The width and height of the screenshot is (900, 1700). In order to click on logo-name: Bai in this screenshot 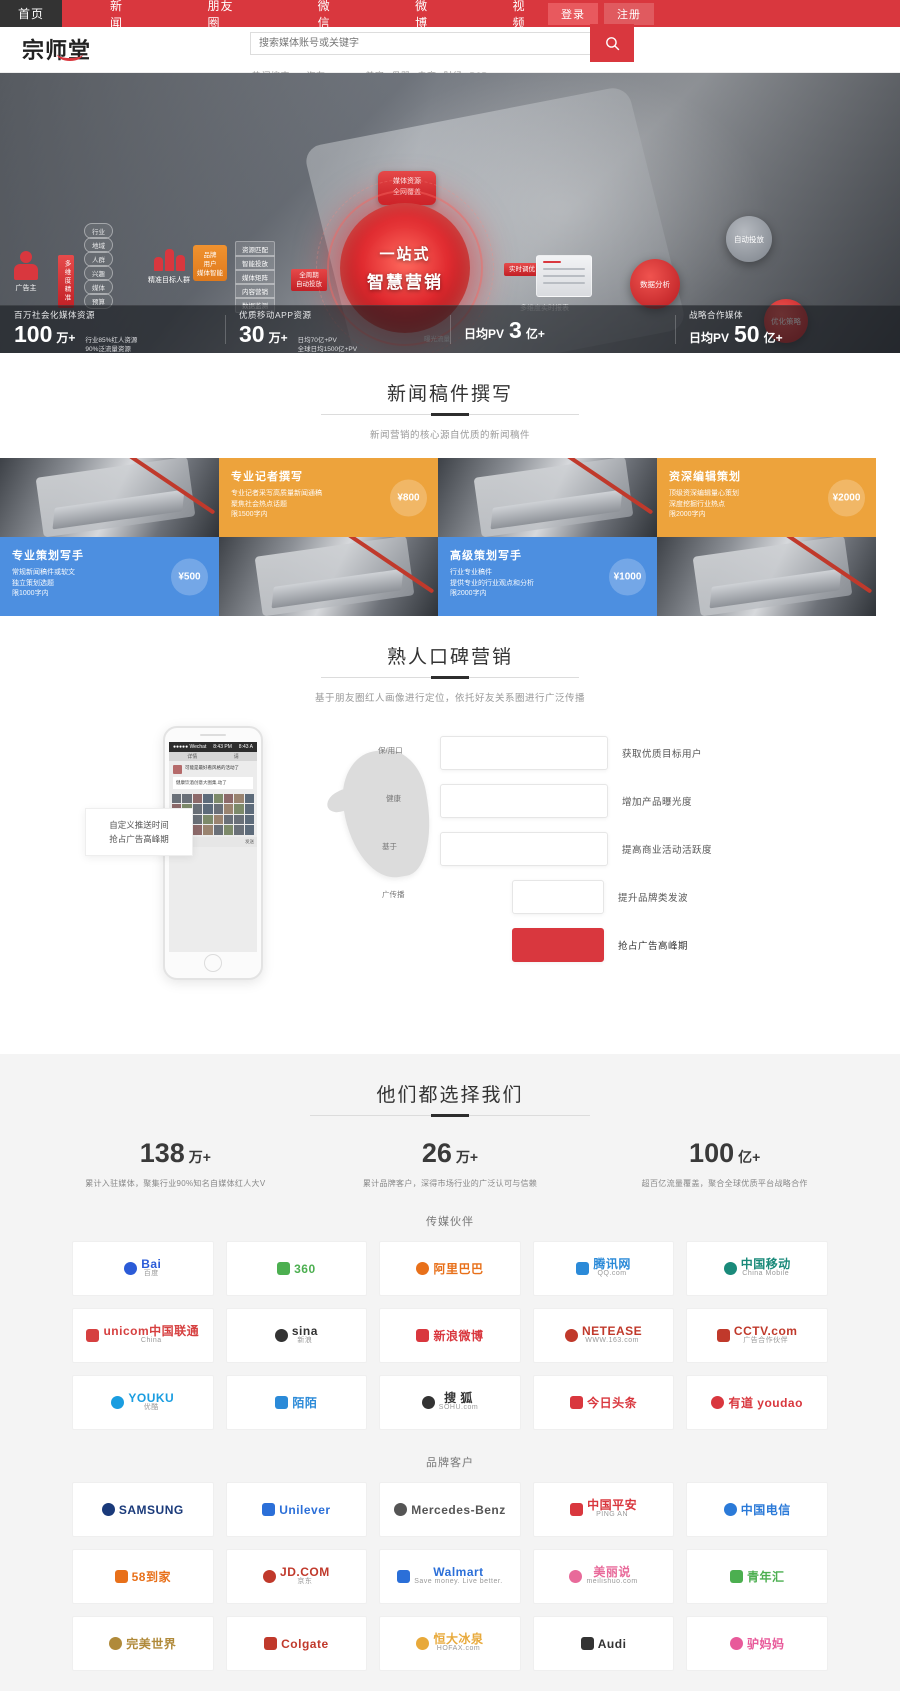, I will do `click(151, 1263)`.